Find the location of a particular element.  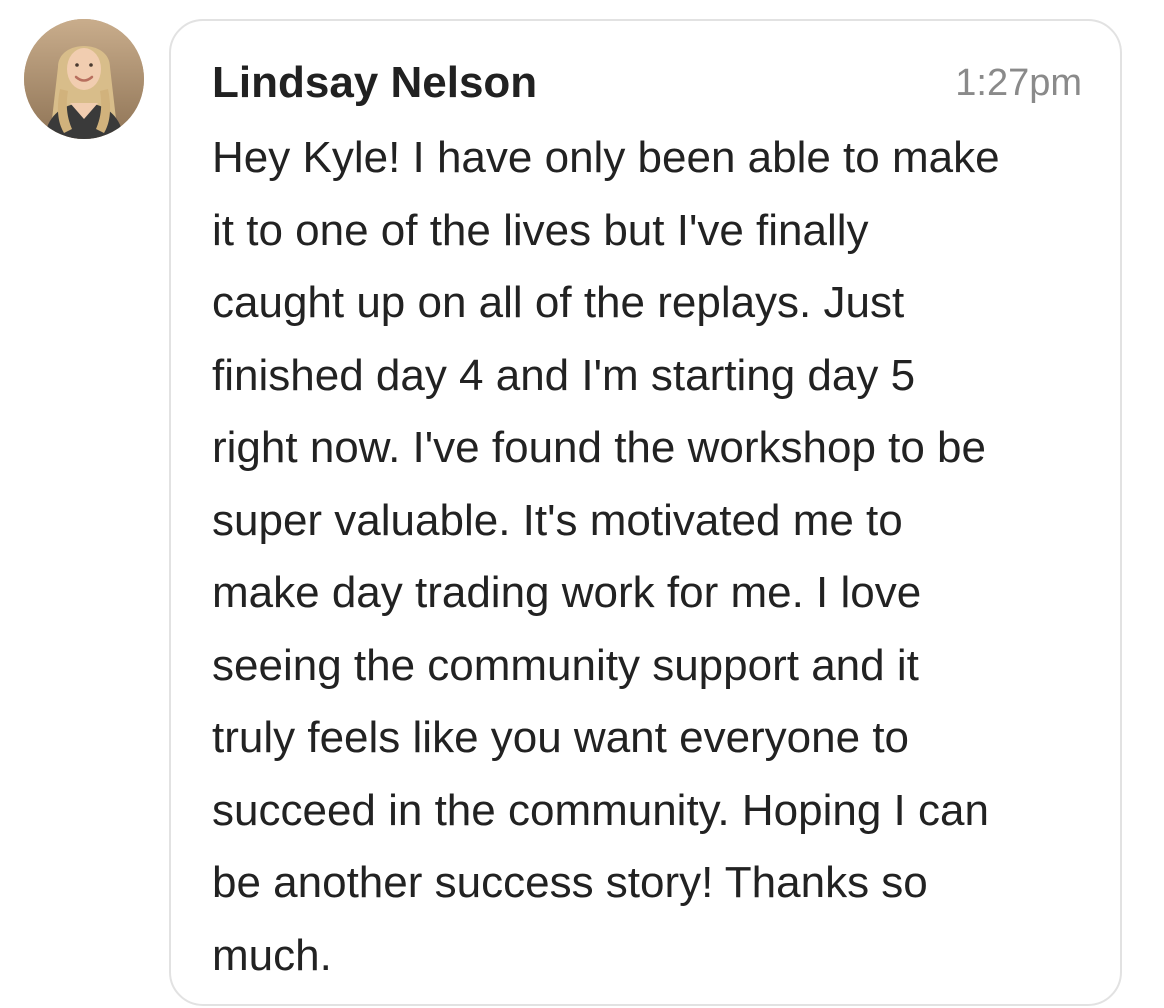

message-line: finished day 4 and I'm starting day 5 is located at coordinates (564, 375).